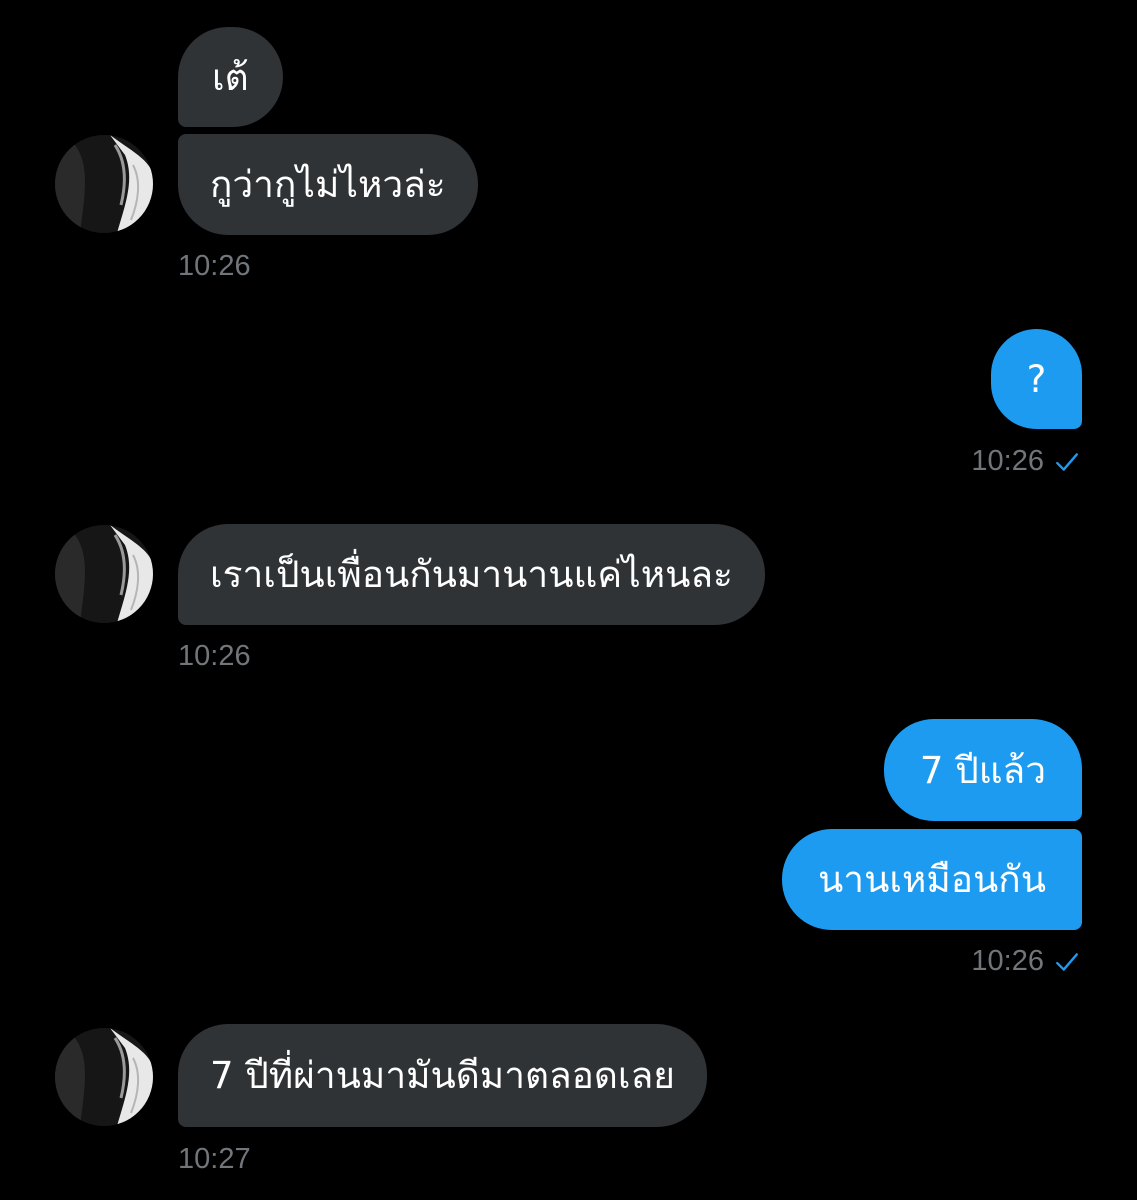 This screenshot has width=1137, height=1200. I want to click on message-bubble-incoming: 7 ปีที่ผ่านมามันดีมาตลอดเลย, so click(442, 1075).